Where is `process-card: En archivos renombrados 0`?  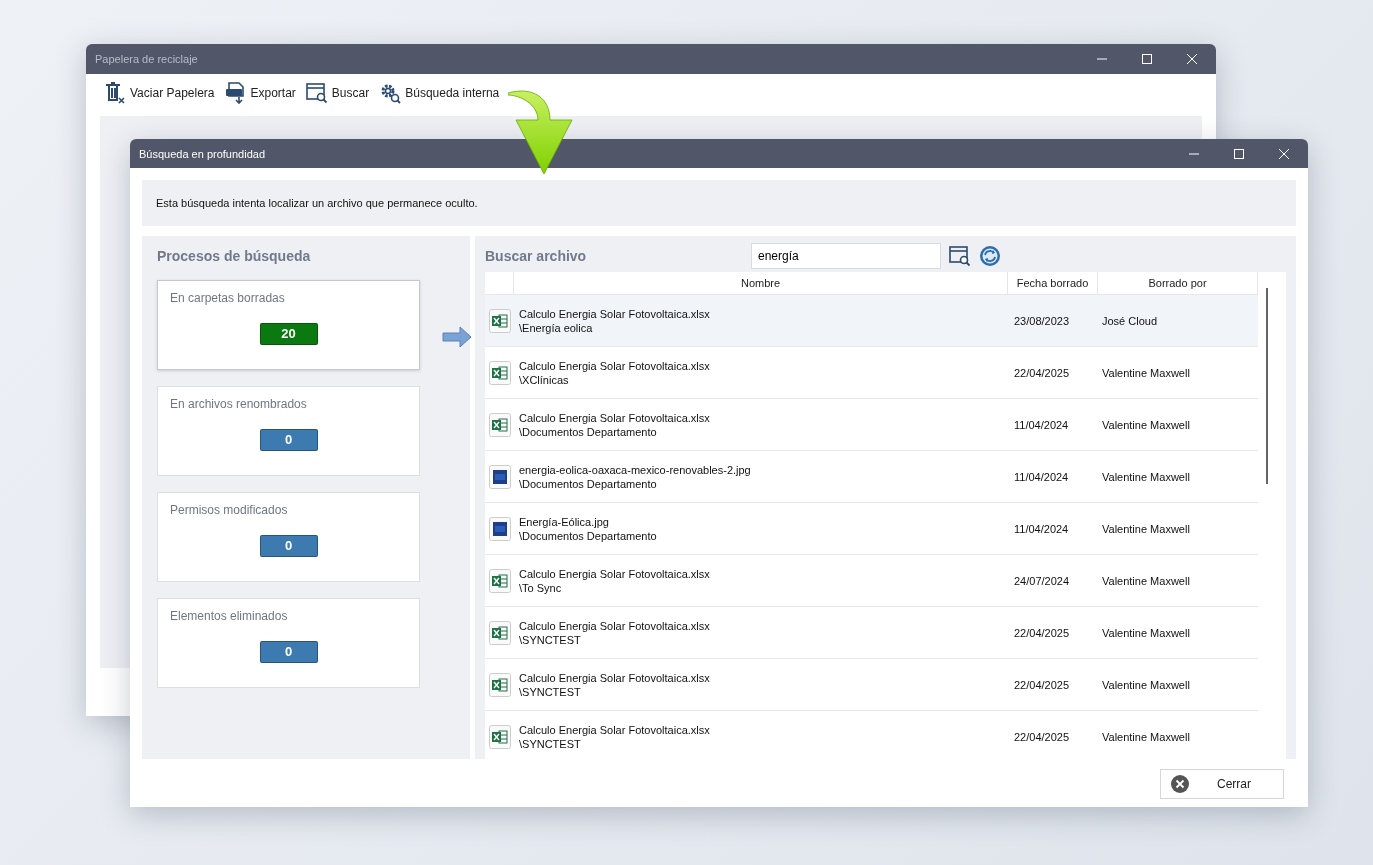 process-card: En archivos renombrados 0 is located at coordinates (288, 431).